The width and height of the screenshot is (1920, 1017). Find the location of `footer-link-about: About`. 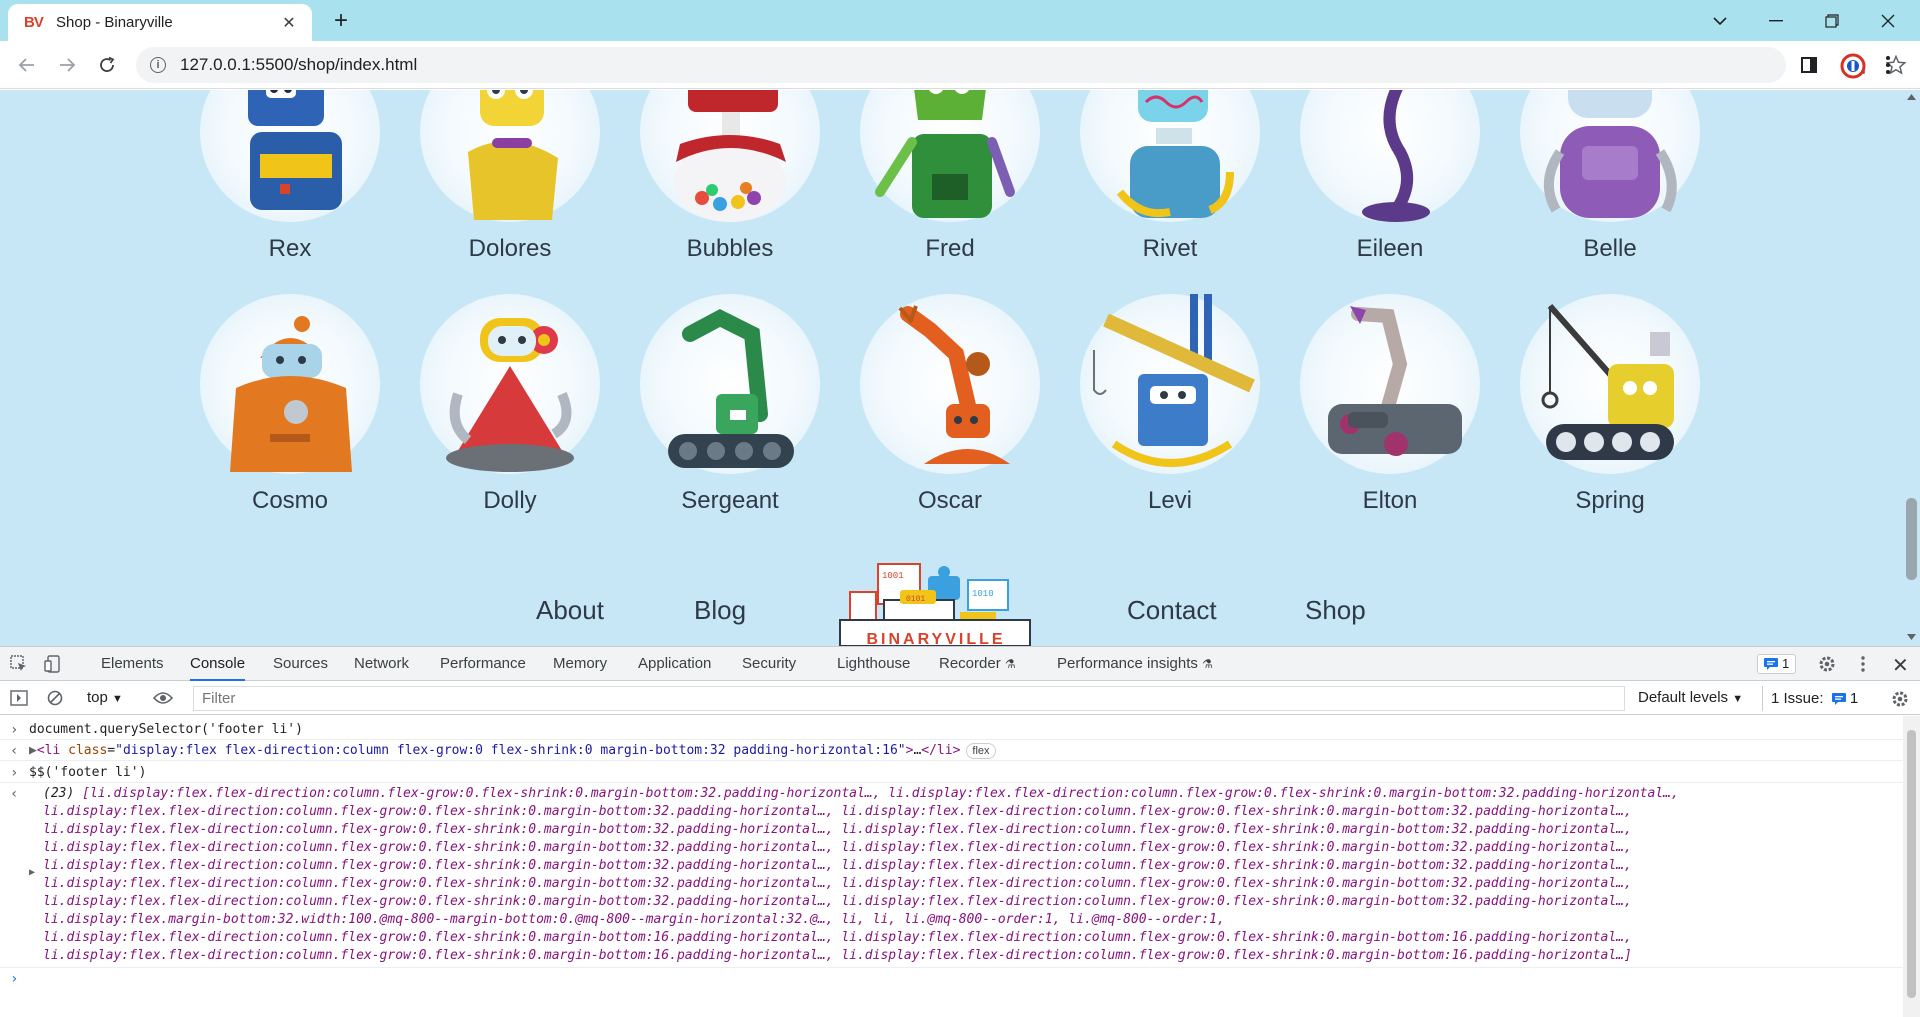

footer-link-about: About is located at coordinates (570, 610).